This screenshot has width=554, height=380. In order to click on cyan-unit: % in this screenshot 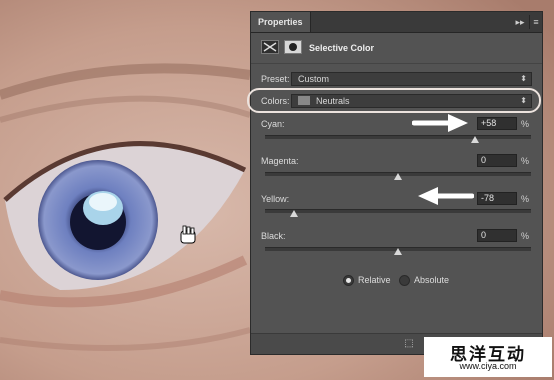, I will do `click(525, 124)`.